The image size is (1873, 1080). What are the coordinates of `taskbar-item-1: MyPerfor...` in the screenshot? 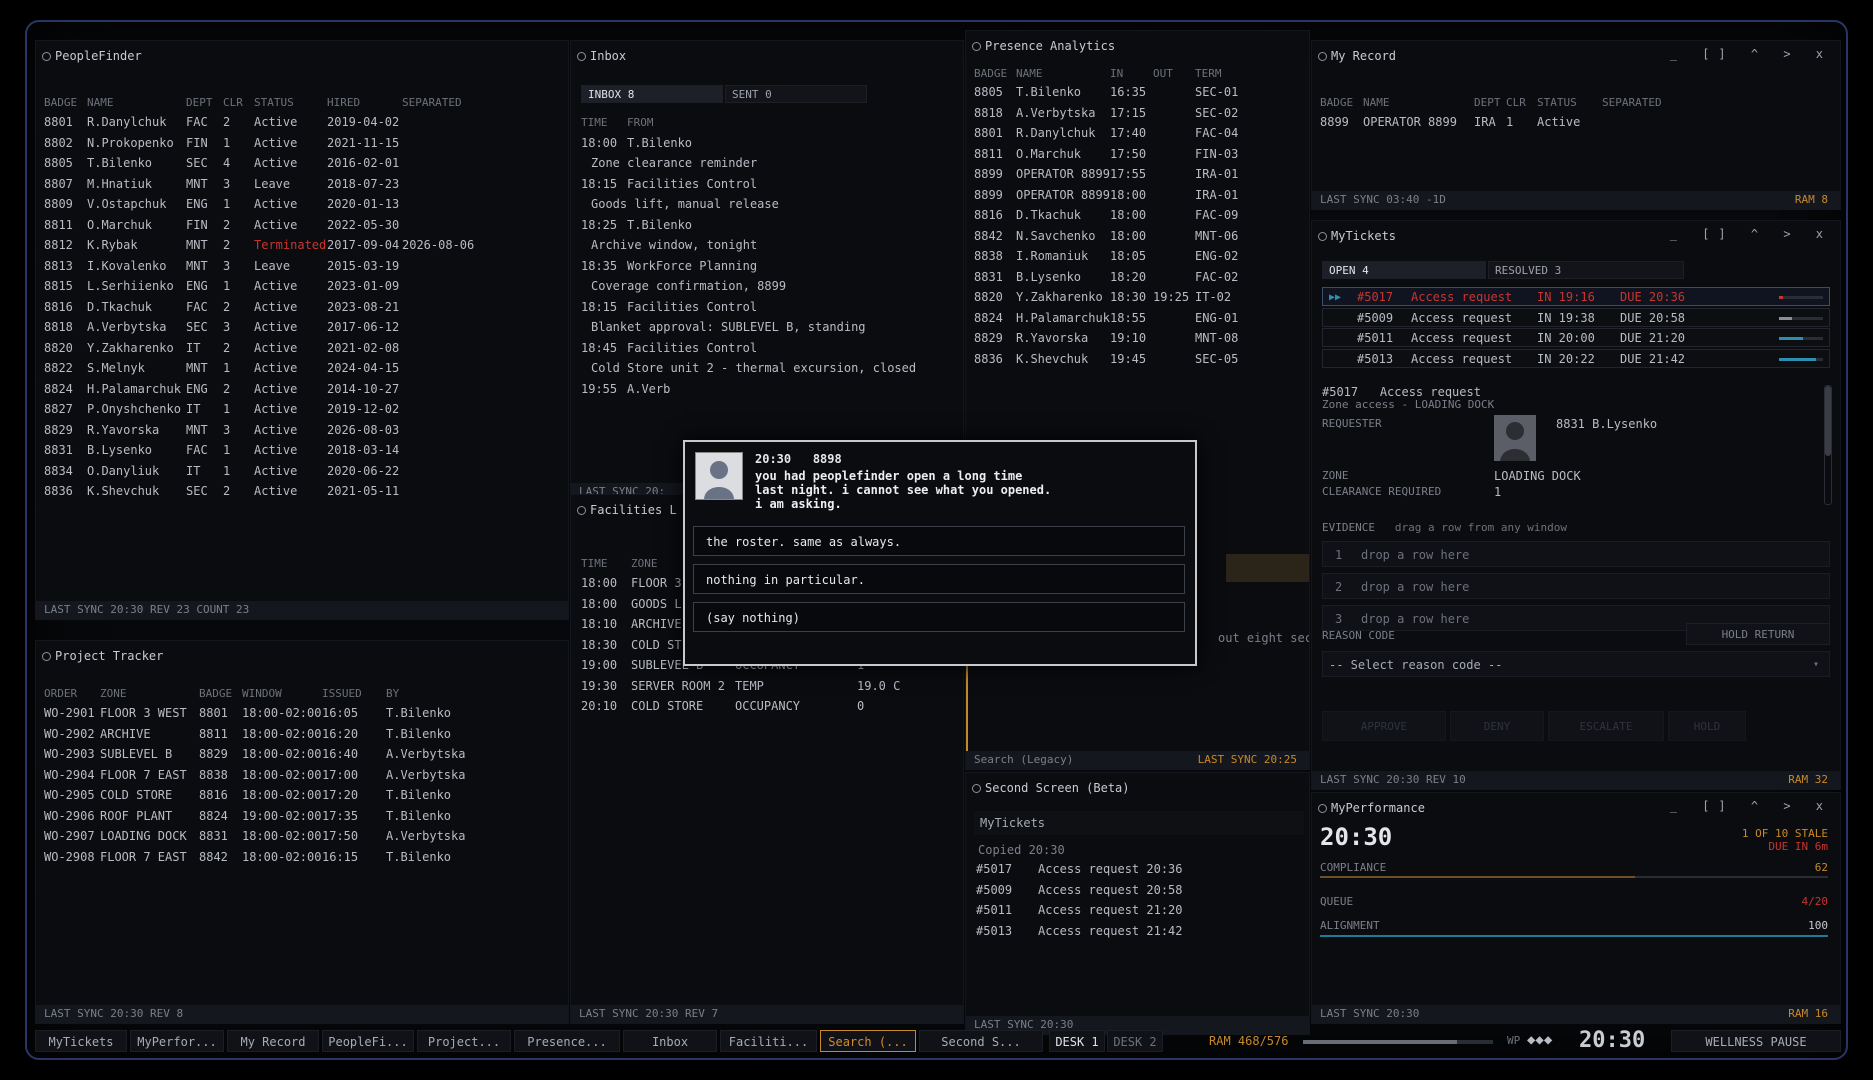 It's located at (177, 1041).